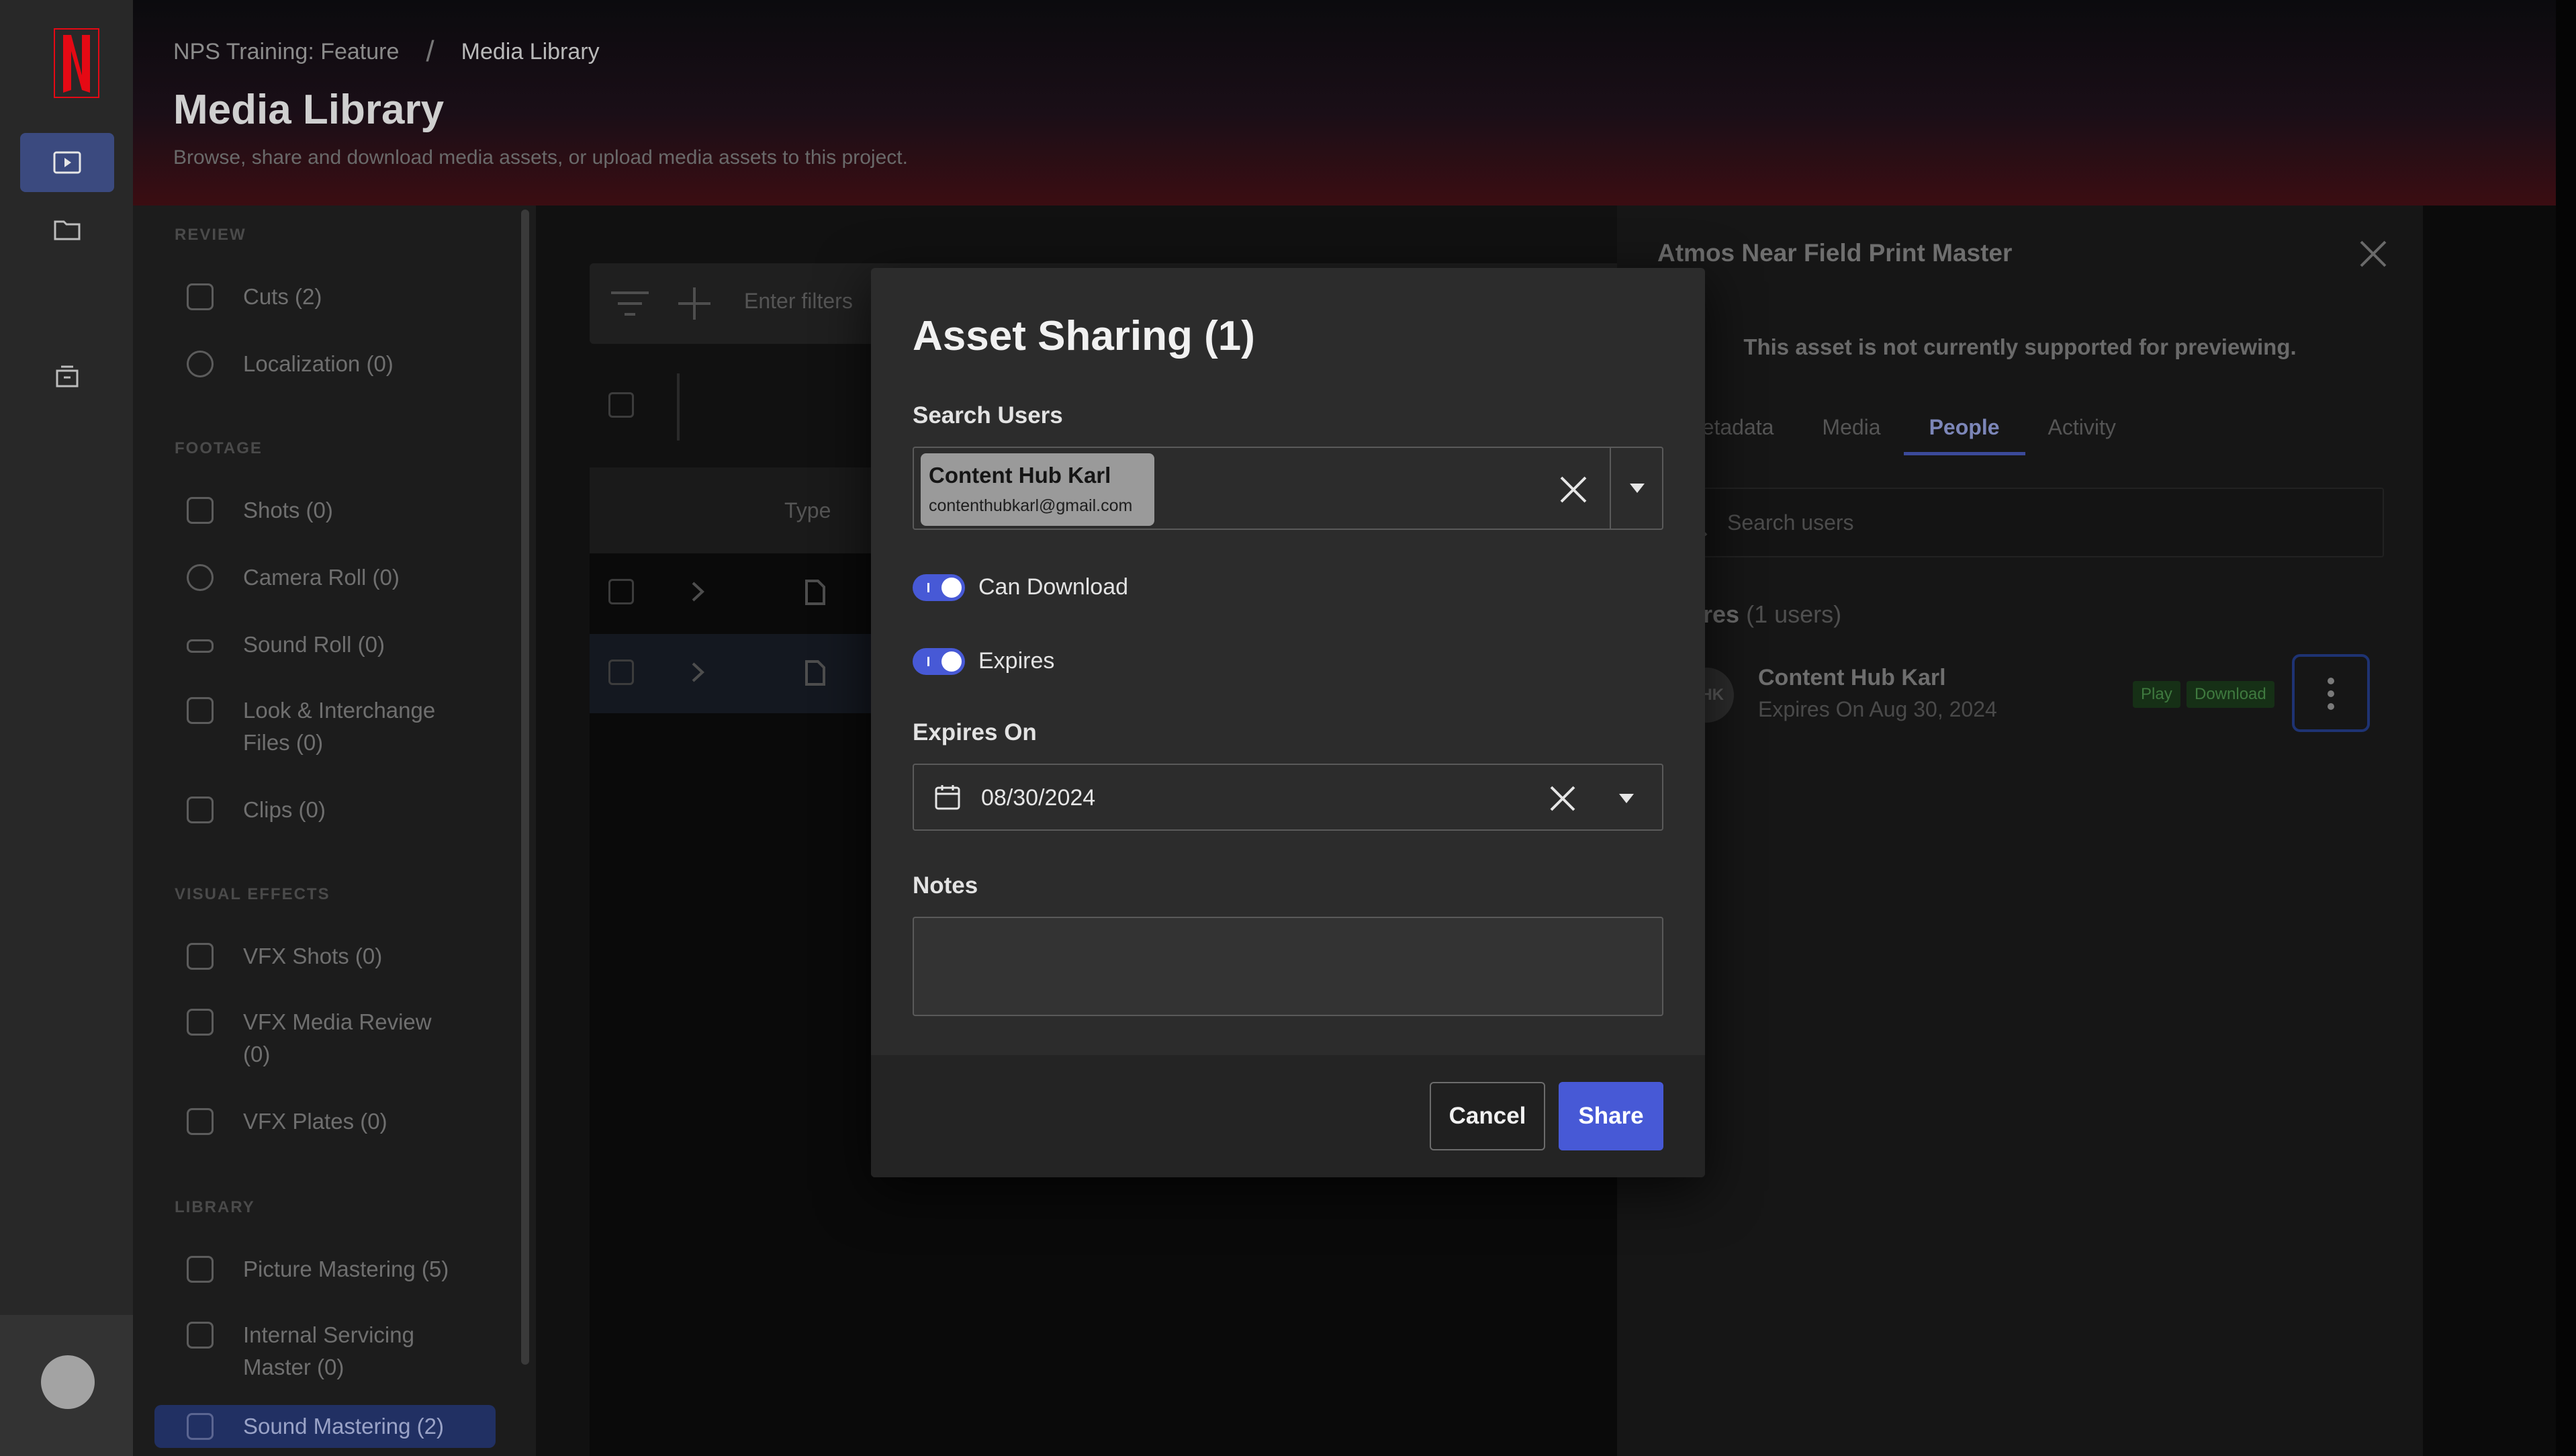 This screenshot has height=1456, width=2576. Describe the element at coordinates (525, 787) in the screenshot. I see `sidebar-scrollbar` at that location.